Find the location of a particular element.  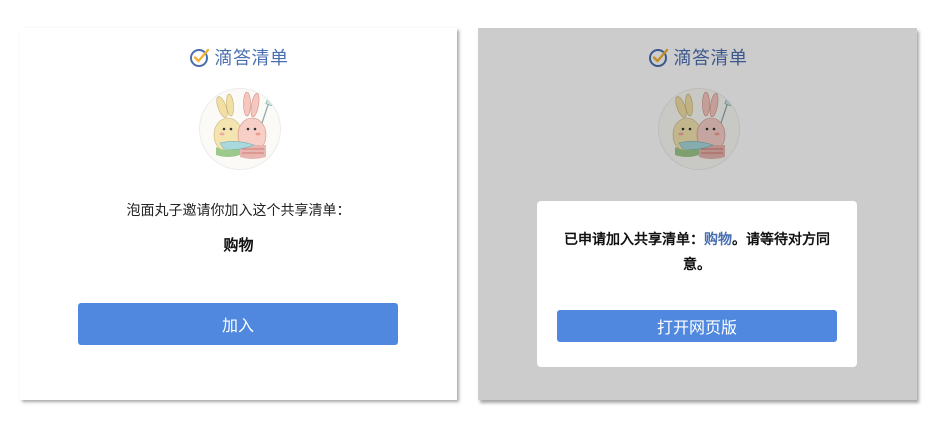

brand-name: 滴答清单 is located at coordinates (251, 58).